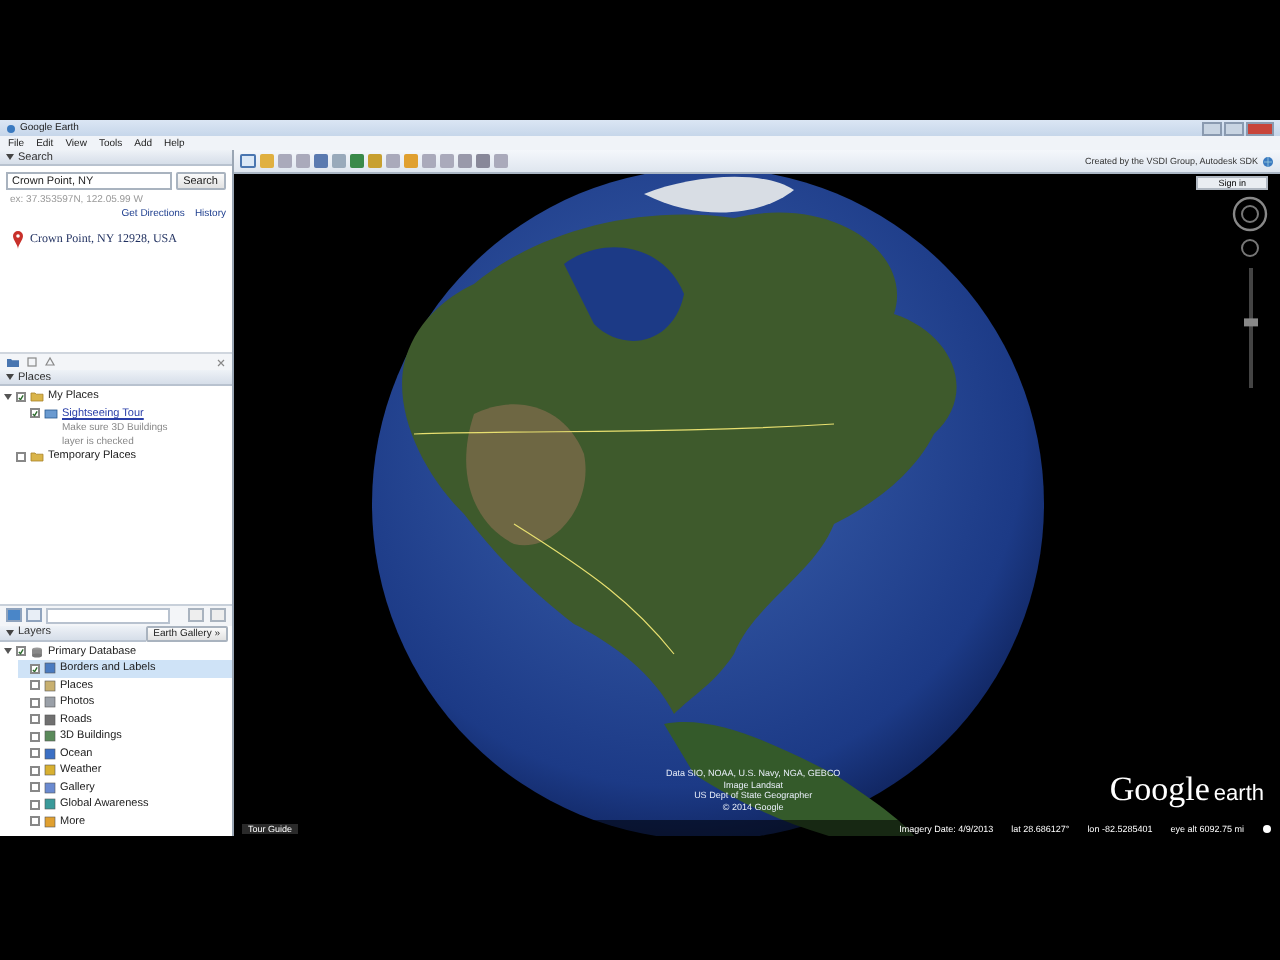 The image size is (1280, 960). What do you see at coordinates (1159, 790) in the screenshot?
I see `logo-text: Google` at bounding box center [1159, 790].